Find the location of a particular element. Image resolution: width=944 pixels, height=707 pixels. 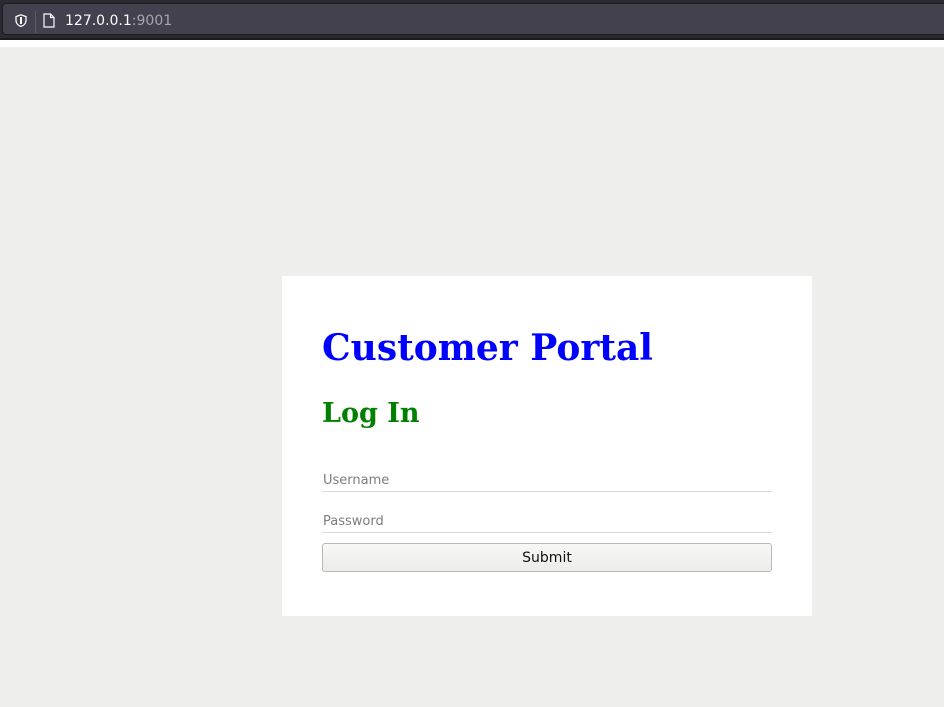

browser-toolbar: 127.0.0.1:9001 is located at coordinates (472, 19).